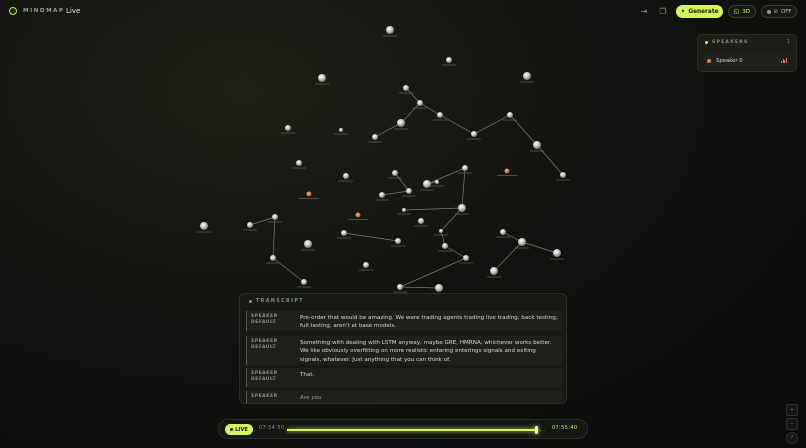 The height and width of the screenshot is (448, 806). Describe the element at coordinates (729, 60) in the screenshot. I see `speaker-name: Speaker 0` at that location.